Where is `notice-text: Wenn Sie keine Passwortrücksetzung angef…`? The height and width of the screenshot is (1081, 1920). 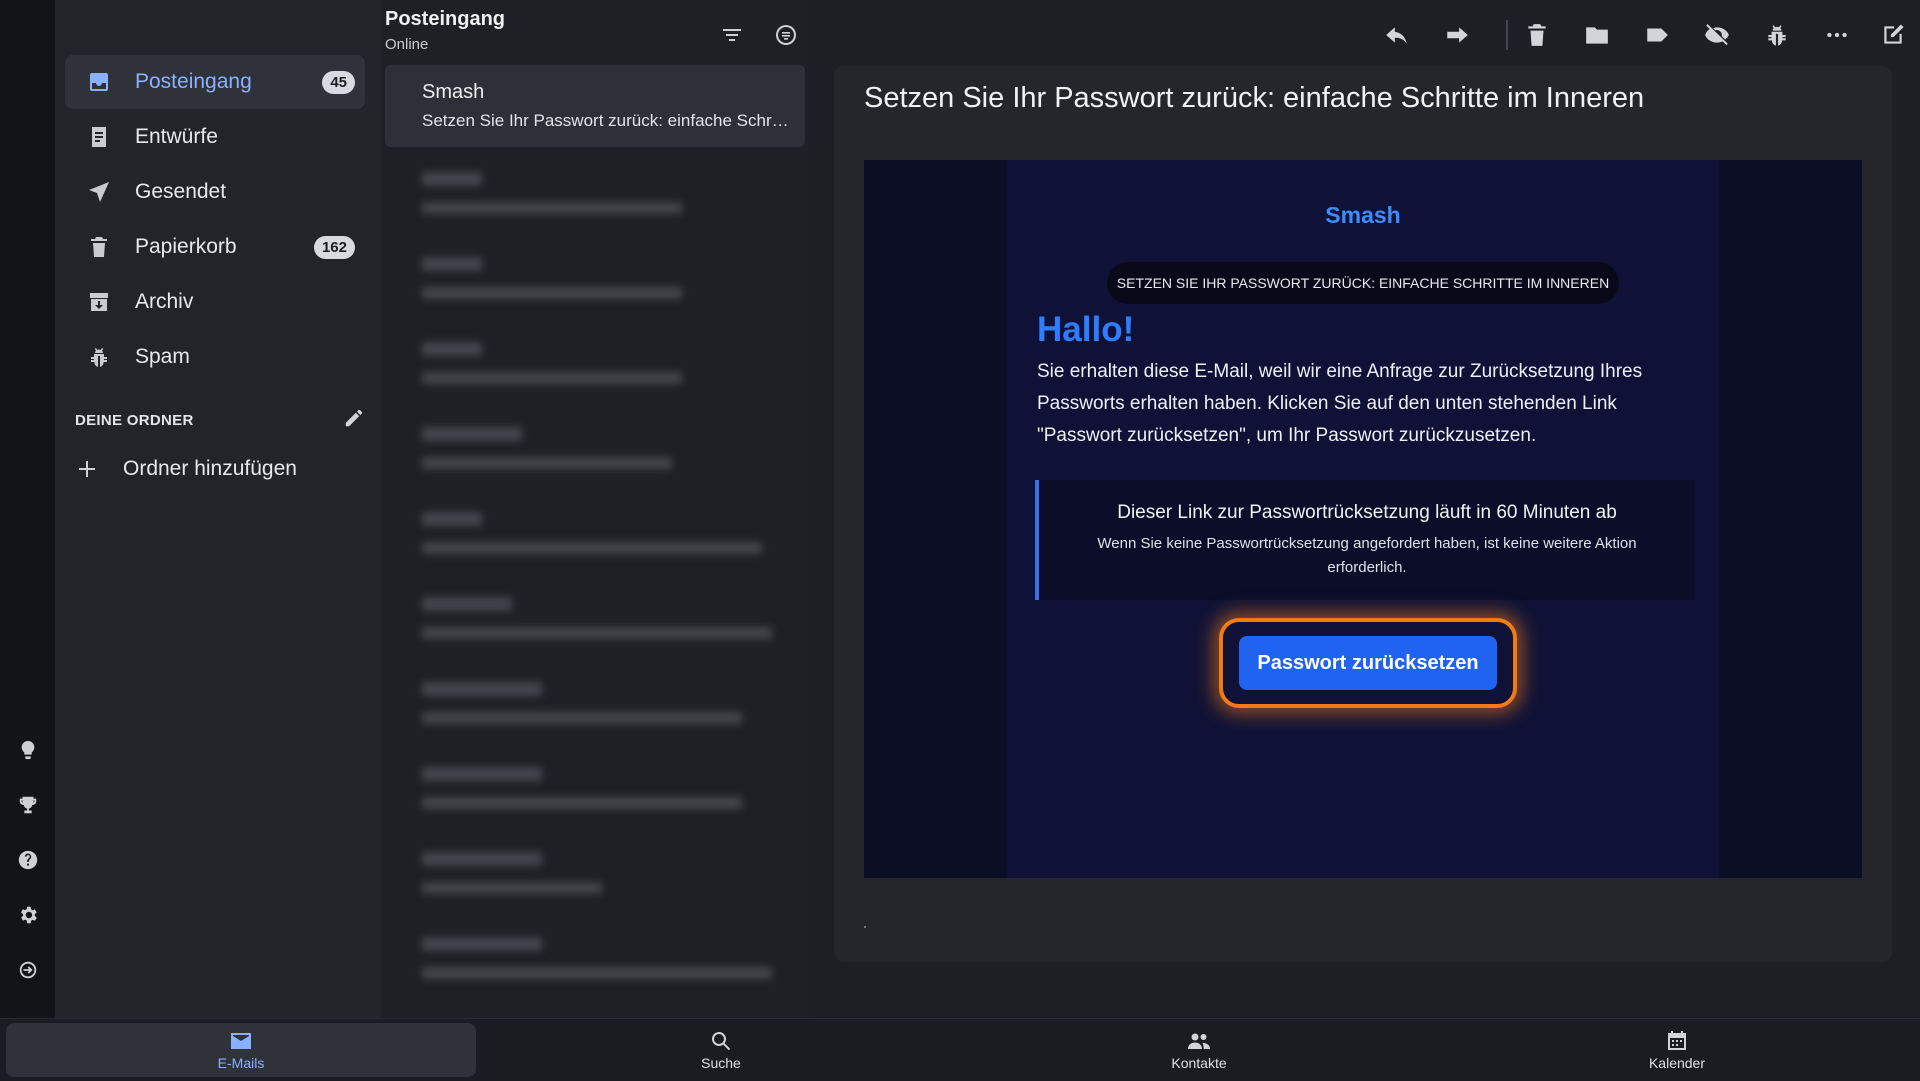
notice-text: Wenn Sie keine Passwortrücksetzung angef… is located at coordinates (1367, 555).